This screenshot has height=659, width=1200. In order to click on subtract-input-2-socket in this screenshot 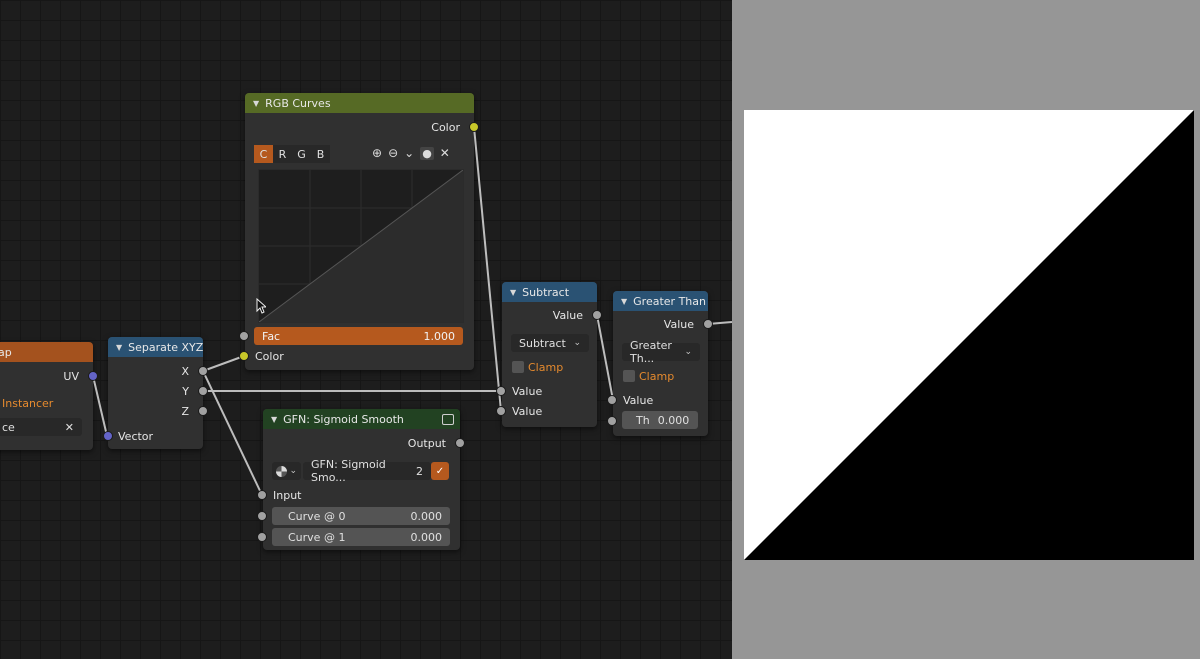, I will do `click(501, 411)`.